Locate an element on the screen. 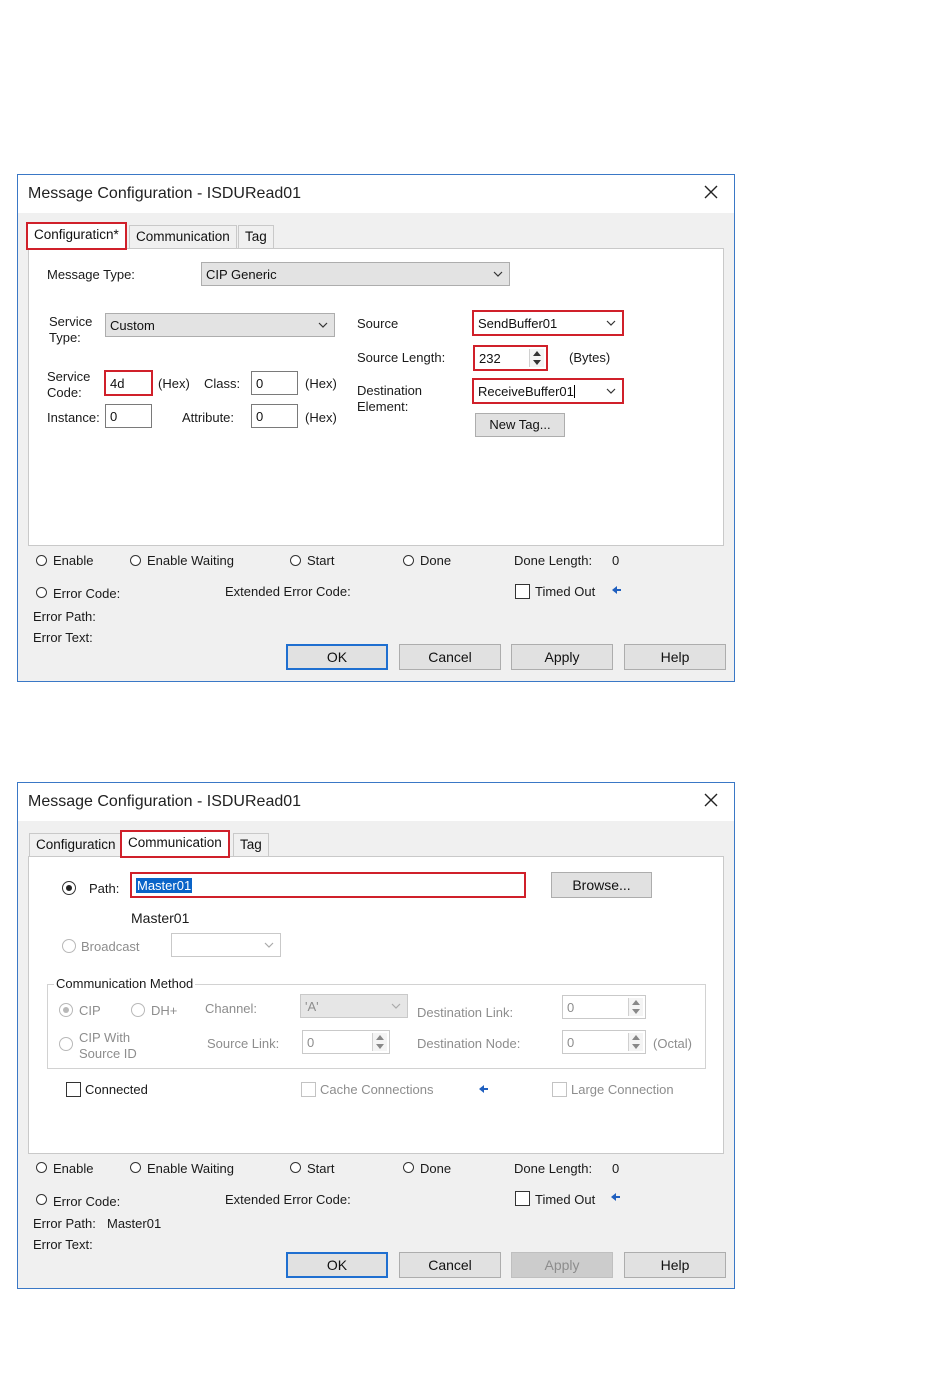  cache-connections-checkbox is located at coordinates (308, 1089).